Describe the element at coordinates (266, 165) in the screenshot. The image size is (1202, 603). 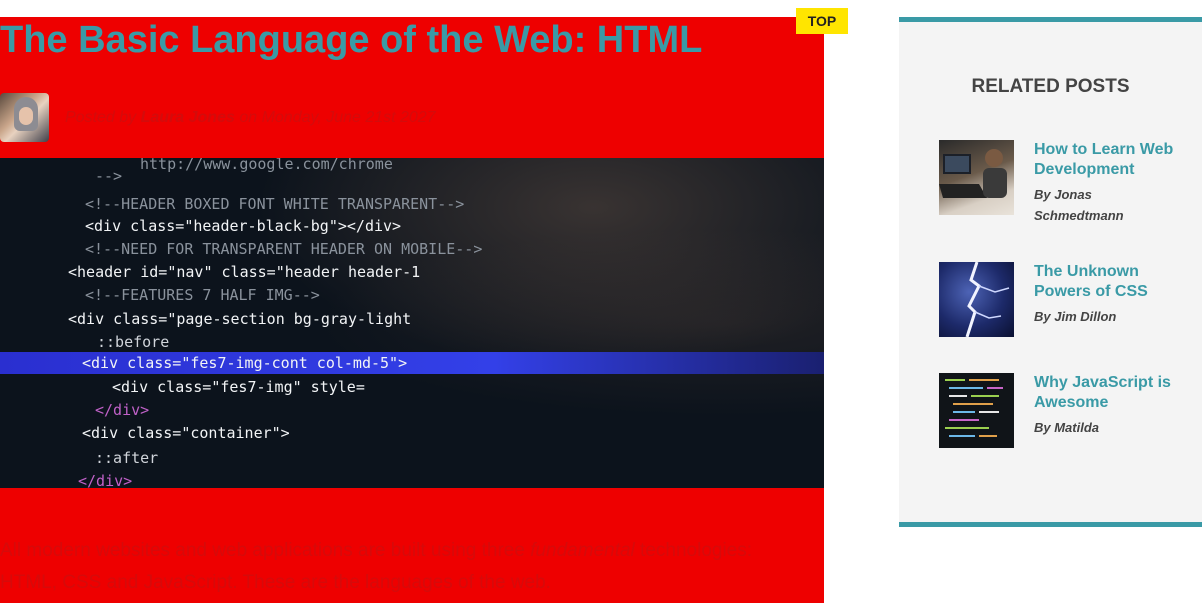
I see `code-line: http://www.google.com/chrome` at that location.